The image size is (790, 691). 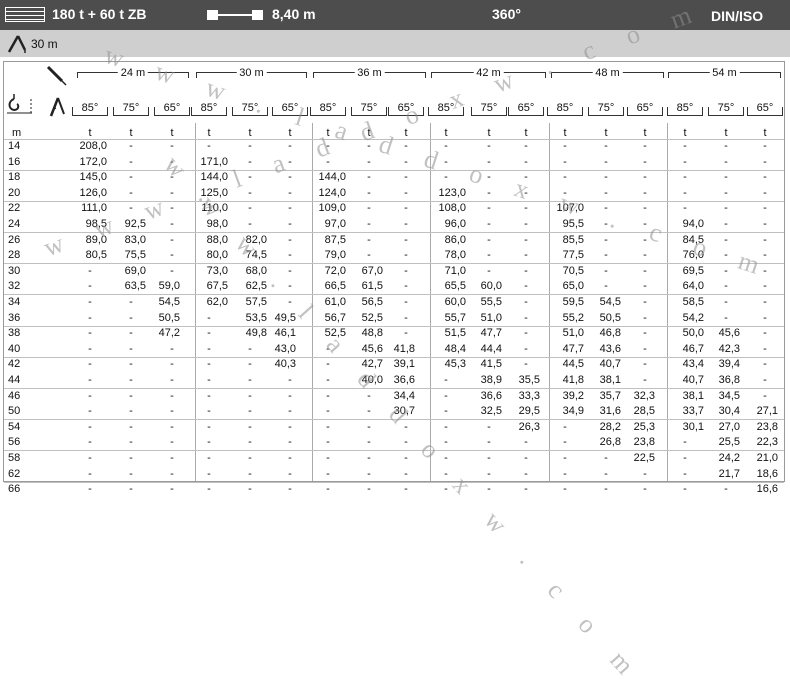 What do you see at coordinates (491, 395) in the screenshot?
I see `load-cell: 36,6` at bounding box center [491, 395].